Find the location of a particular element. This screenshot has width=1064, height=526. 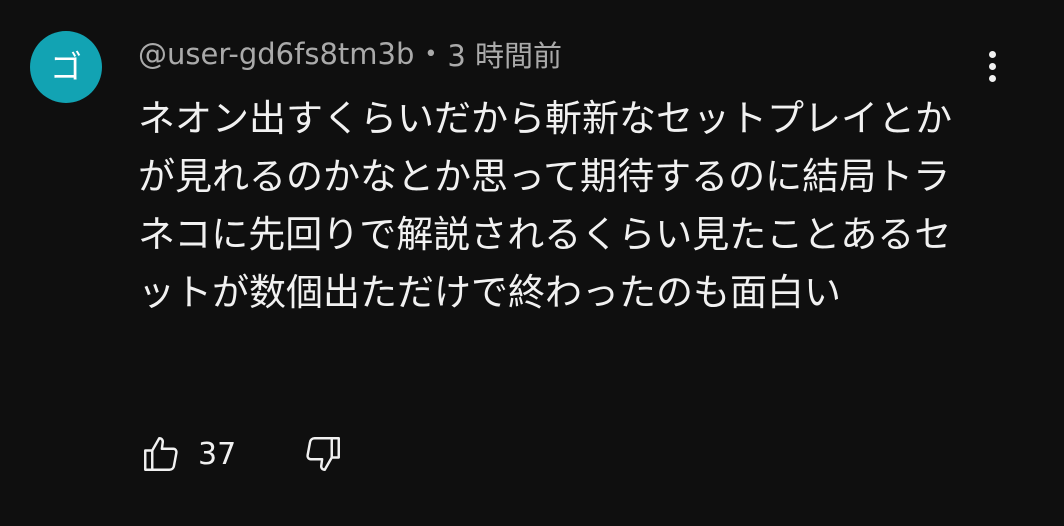

like-button is located at coordinates (161, 454).